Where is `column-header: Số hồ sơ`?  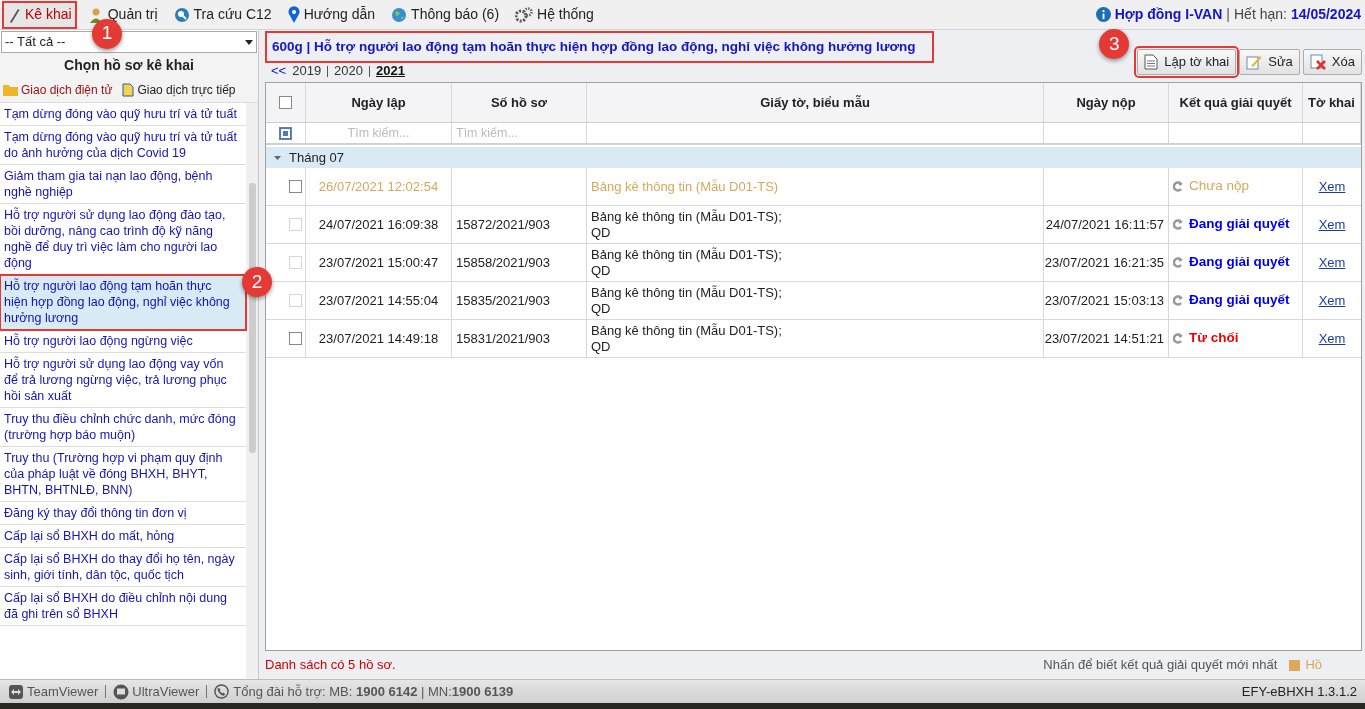
column-header: Số hồ sơ is located at coordinates (519, 102).